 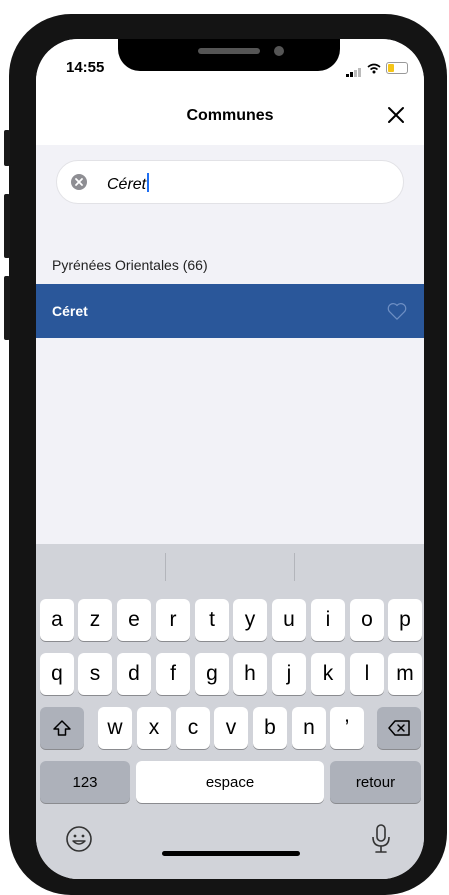 I want to click on speaker, so click(x=229, y=51).